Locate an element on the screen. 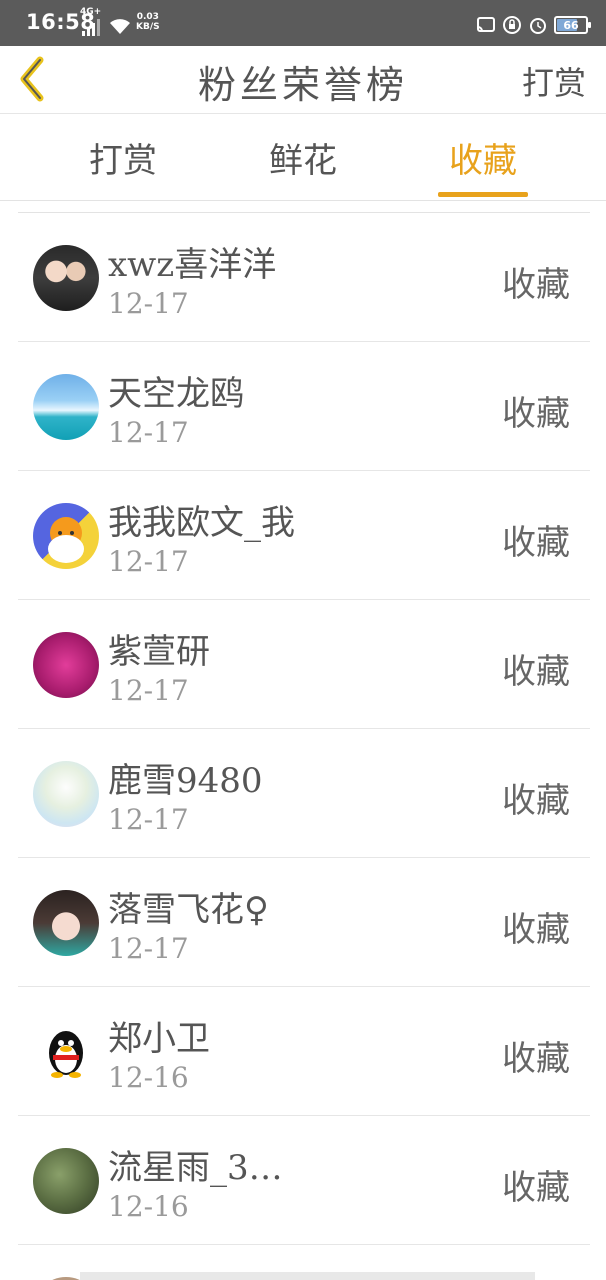 The width and height of the screenshot is (606, 1280). tab-favorites: 收藏 is located at coordinates (483, 165).